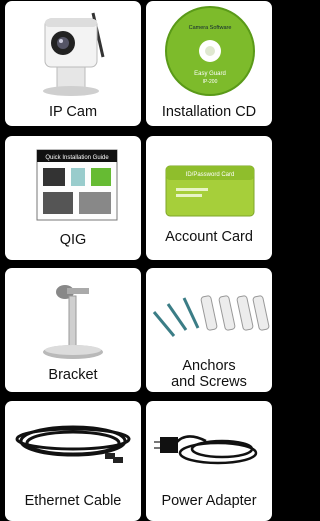 The width and height of the screenshot is (320, 521). Describe the element at coordinates (206, 450) in the screenshot. I see `power-adapter-image` at that location.